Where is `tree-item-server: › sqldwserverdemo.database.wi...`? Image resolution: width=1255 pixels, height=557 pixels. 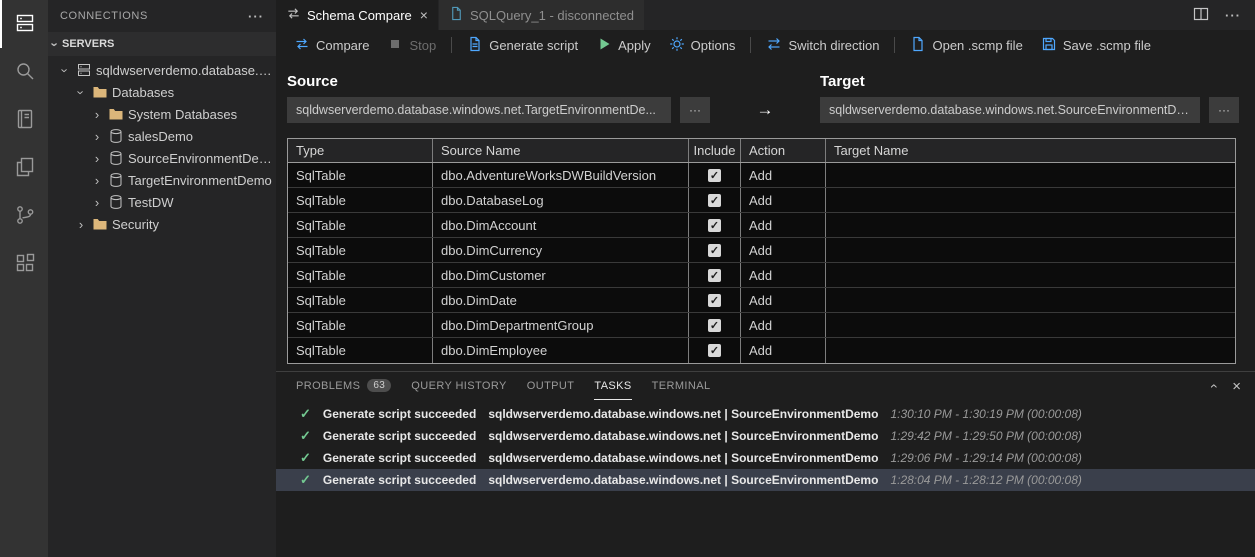
tree-item-server: › sqldwserverdemo.database.wi... is located at coordinates (162, 70).